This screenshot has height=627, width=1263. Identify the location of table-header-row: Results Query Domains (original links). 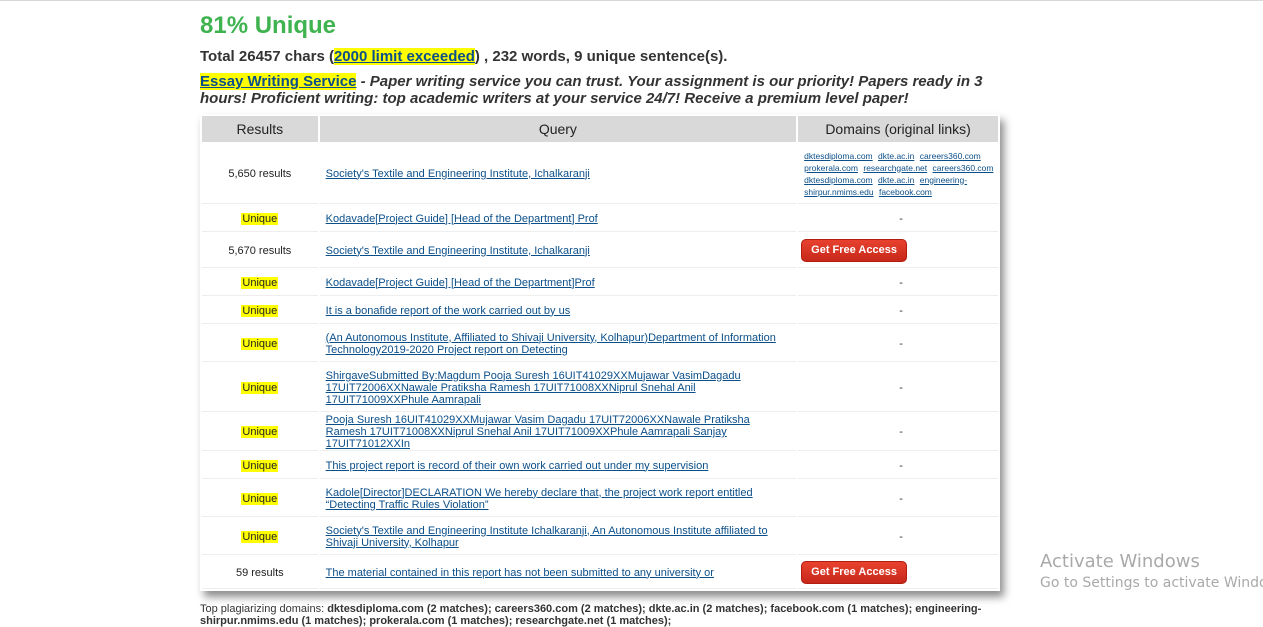
(600, 129).